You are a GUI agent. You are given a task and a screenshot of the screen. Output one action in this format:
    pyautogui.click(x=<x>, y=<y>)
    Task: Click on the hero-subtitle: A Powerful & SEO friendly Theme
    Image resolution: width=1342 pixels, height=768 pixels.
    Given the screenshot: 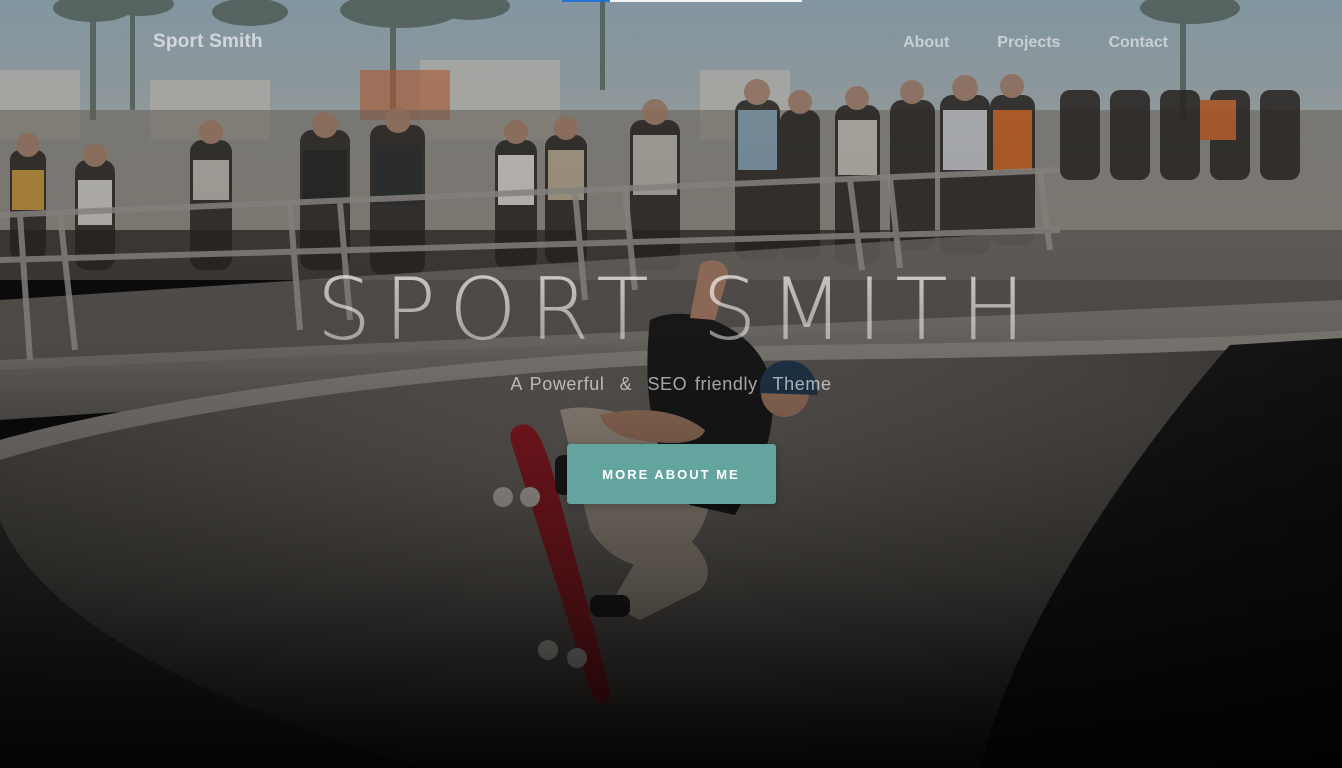 What is the action you would take?
    pyautogui.click(x=671, y=384)
    